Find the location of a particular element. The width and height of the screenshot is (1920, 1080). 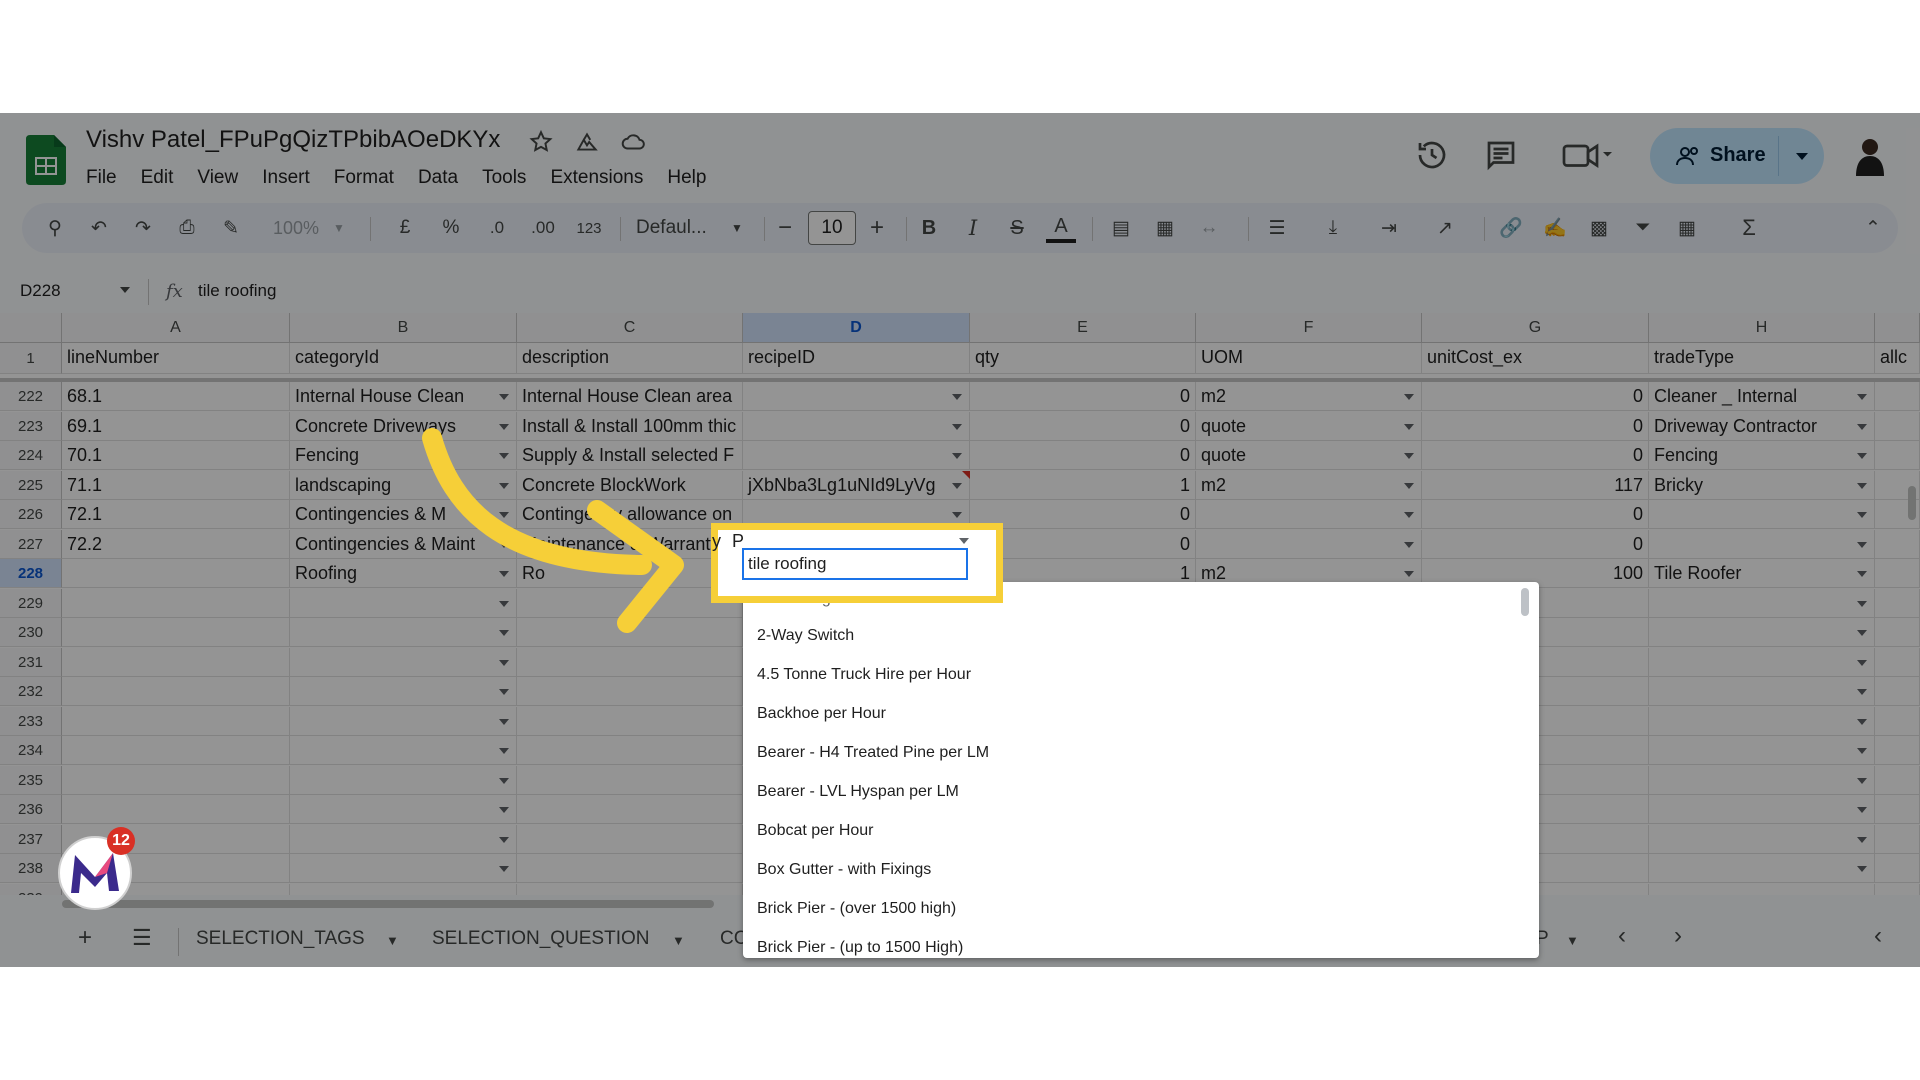

dropdown-option: Bearer - H4 Treated Pine per LM is located at coordinates (873, 753).